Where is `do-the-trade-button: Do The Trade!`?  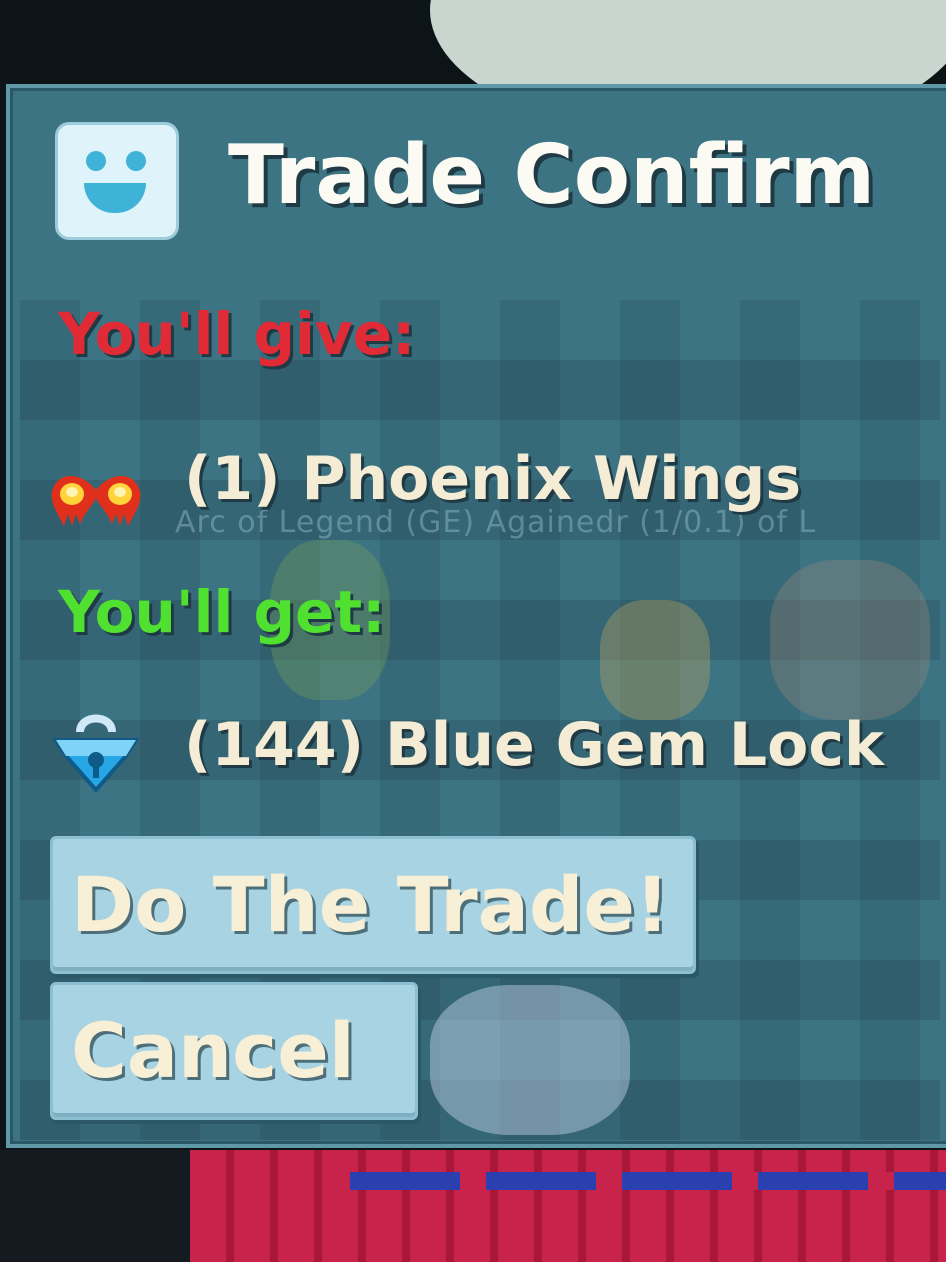
do-the-trade-button: Do The Trade! is located at coordinates (373, 905).